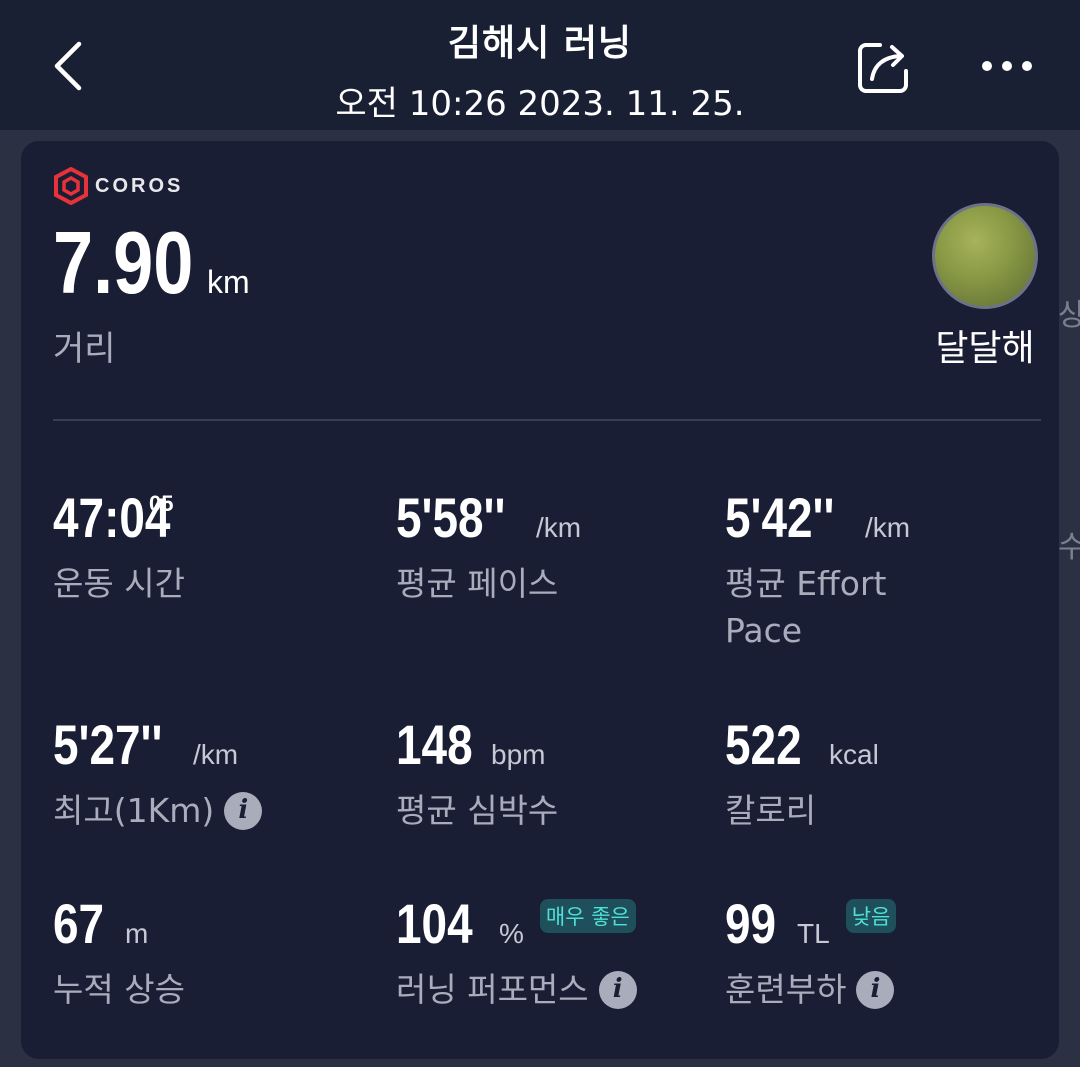 The height and width of the screenshot is (1067, 1080). Describe the element at coordinates (119, 954) in the screenshot. I see `metric-elevation-gain: 67 m 누적 상승` at that location.